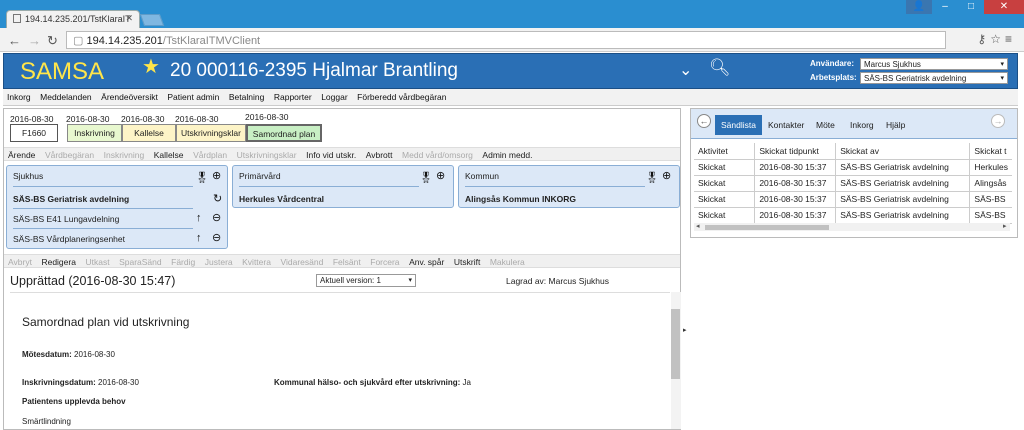 This screenshot has height=430, width=1024. Describe the element at coordinates (971, 7) in the screenshot. I see `maximize-button: □` at that location.